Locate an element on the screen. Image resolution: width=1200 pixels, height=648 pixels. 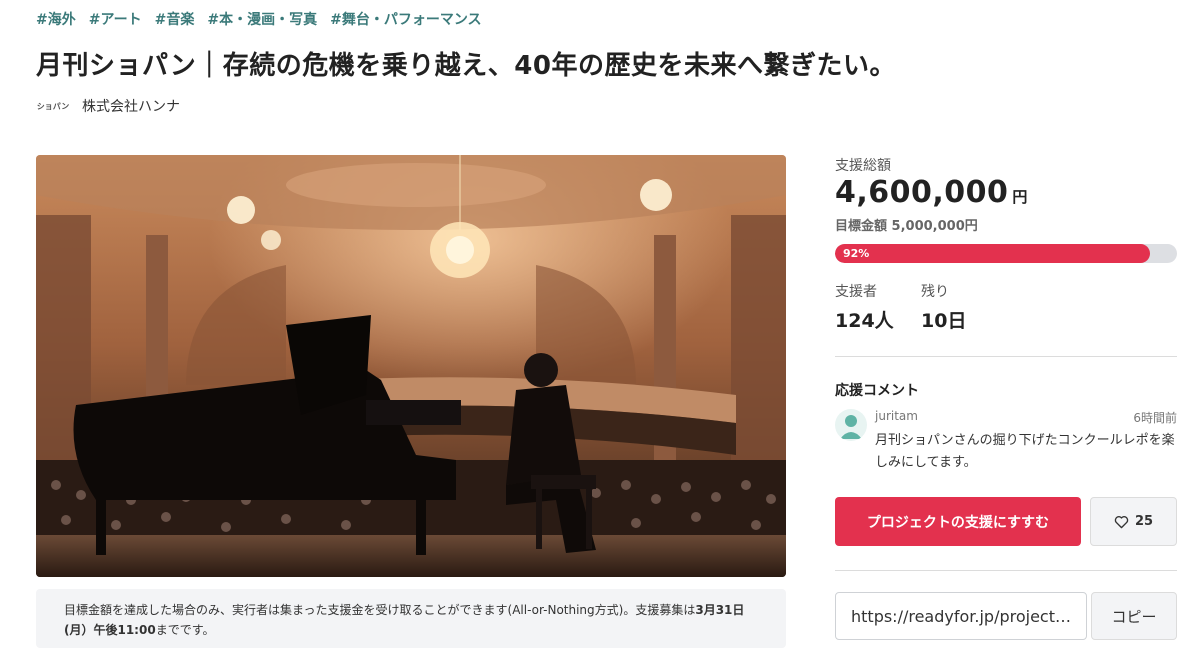
category-tags: #海外 #アート #音楽 #本・漫画・写真 #舞台・パフォーマンス is located at coordinates (259, 19).